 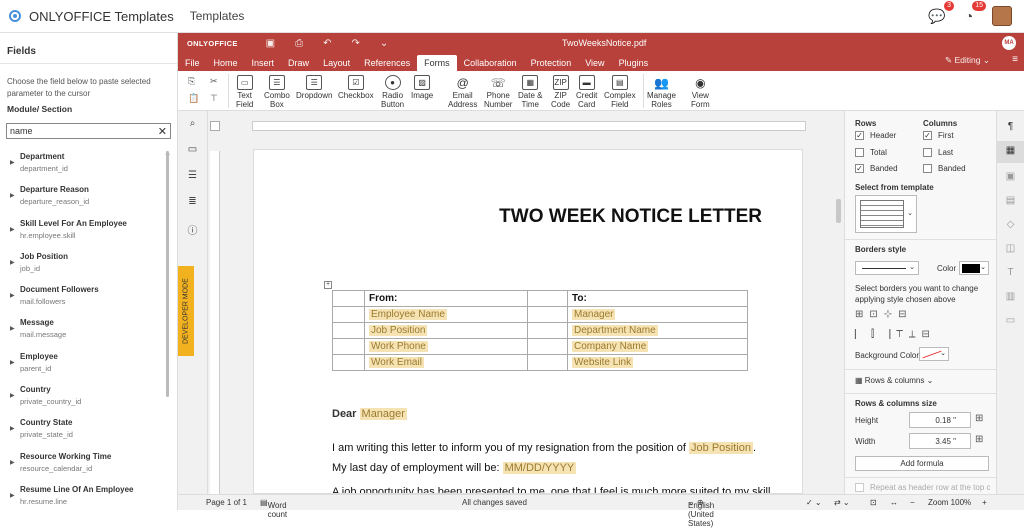 I want to click on language-selector: English (United States) ⌄ ⊕, so click(x=701, y=513).